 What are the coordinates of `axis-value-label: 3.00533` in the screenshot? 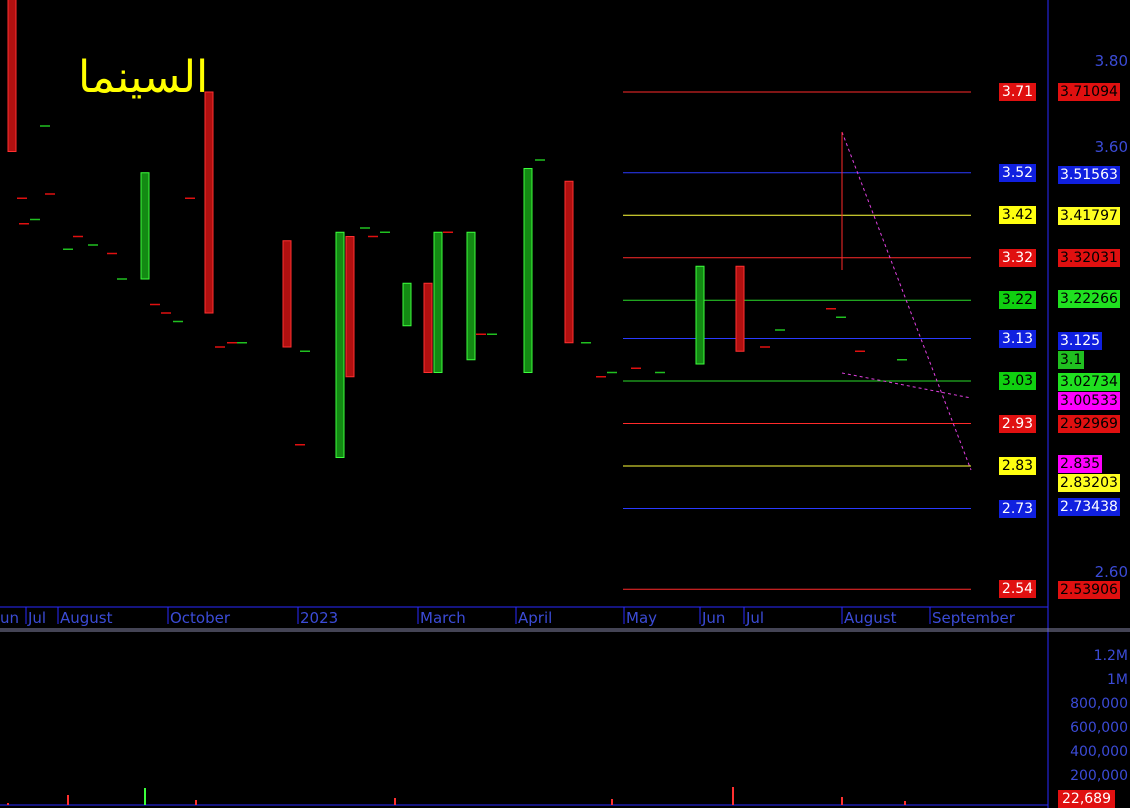 It's located at (1089, 401).